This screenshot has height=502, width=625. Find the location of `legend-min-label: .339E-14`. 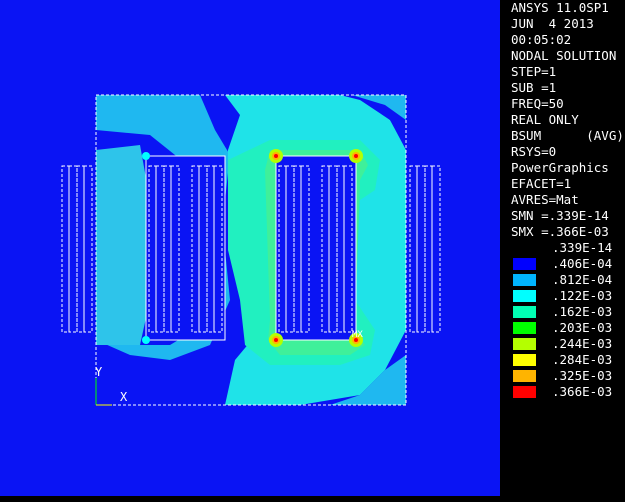

legend-min-label: .339E-14 is located at coordinates (582, 247).